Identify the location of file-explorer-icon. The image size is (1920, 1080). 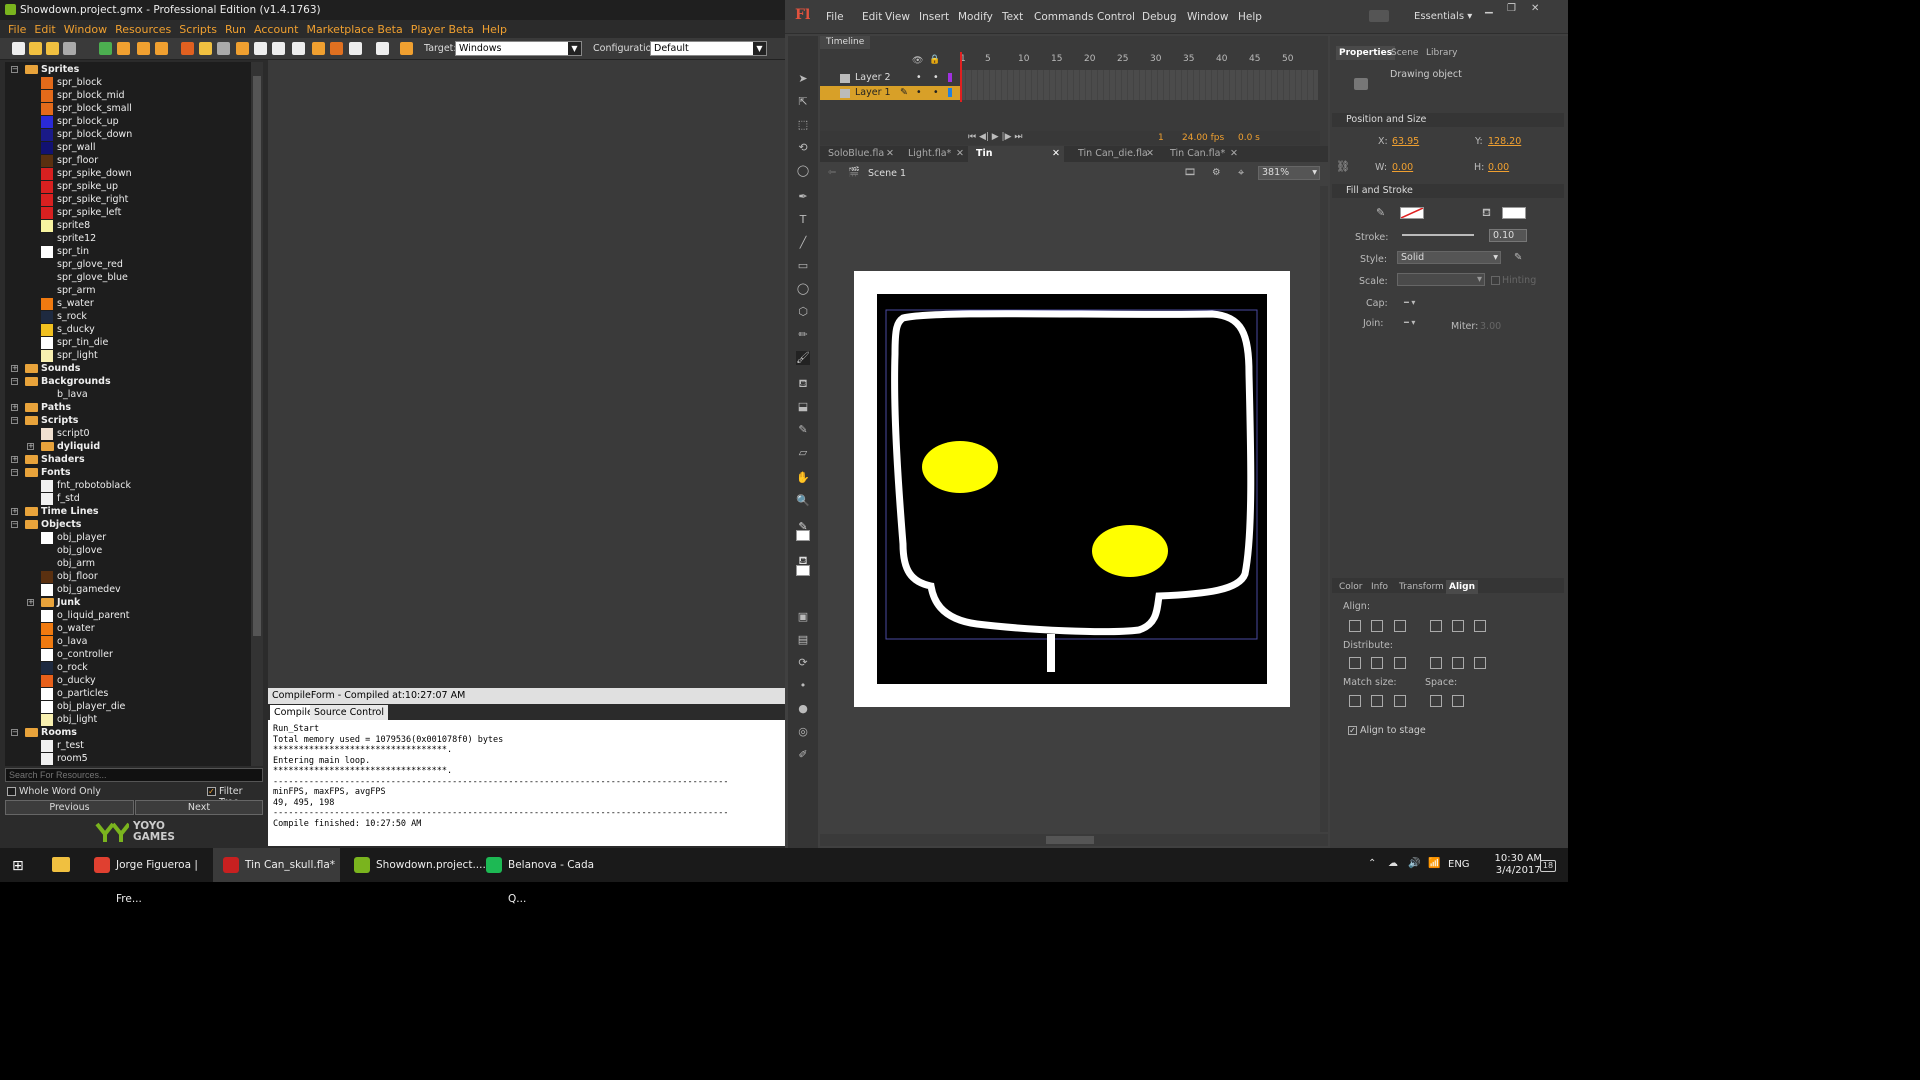
(61, 864).